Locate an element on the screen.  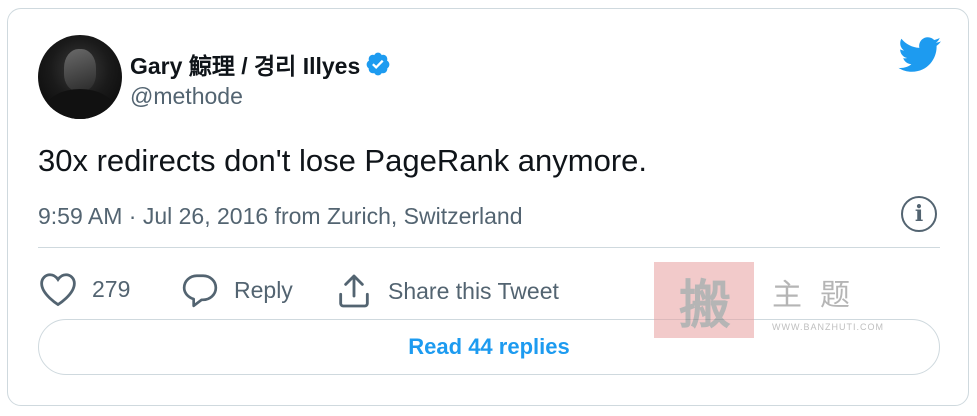
reply-button: Reply is located at coordinates (236, 290).